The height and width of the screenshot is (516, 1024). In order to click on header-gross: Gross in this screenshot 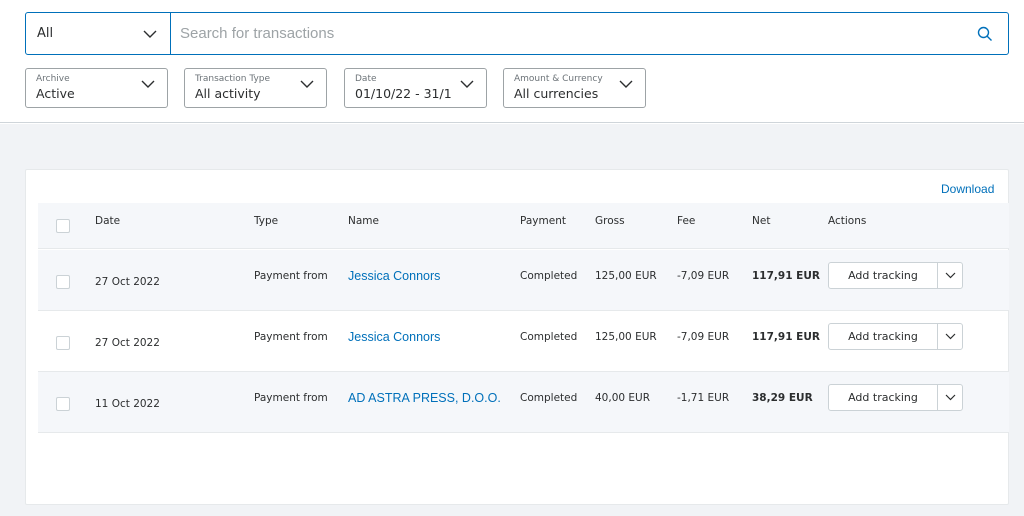, I will do `click(610, 221)`.